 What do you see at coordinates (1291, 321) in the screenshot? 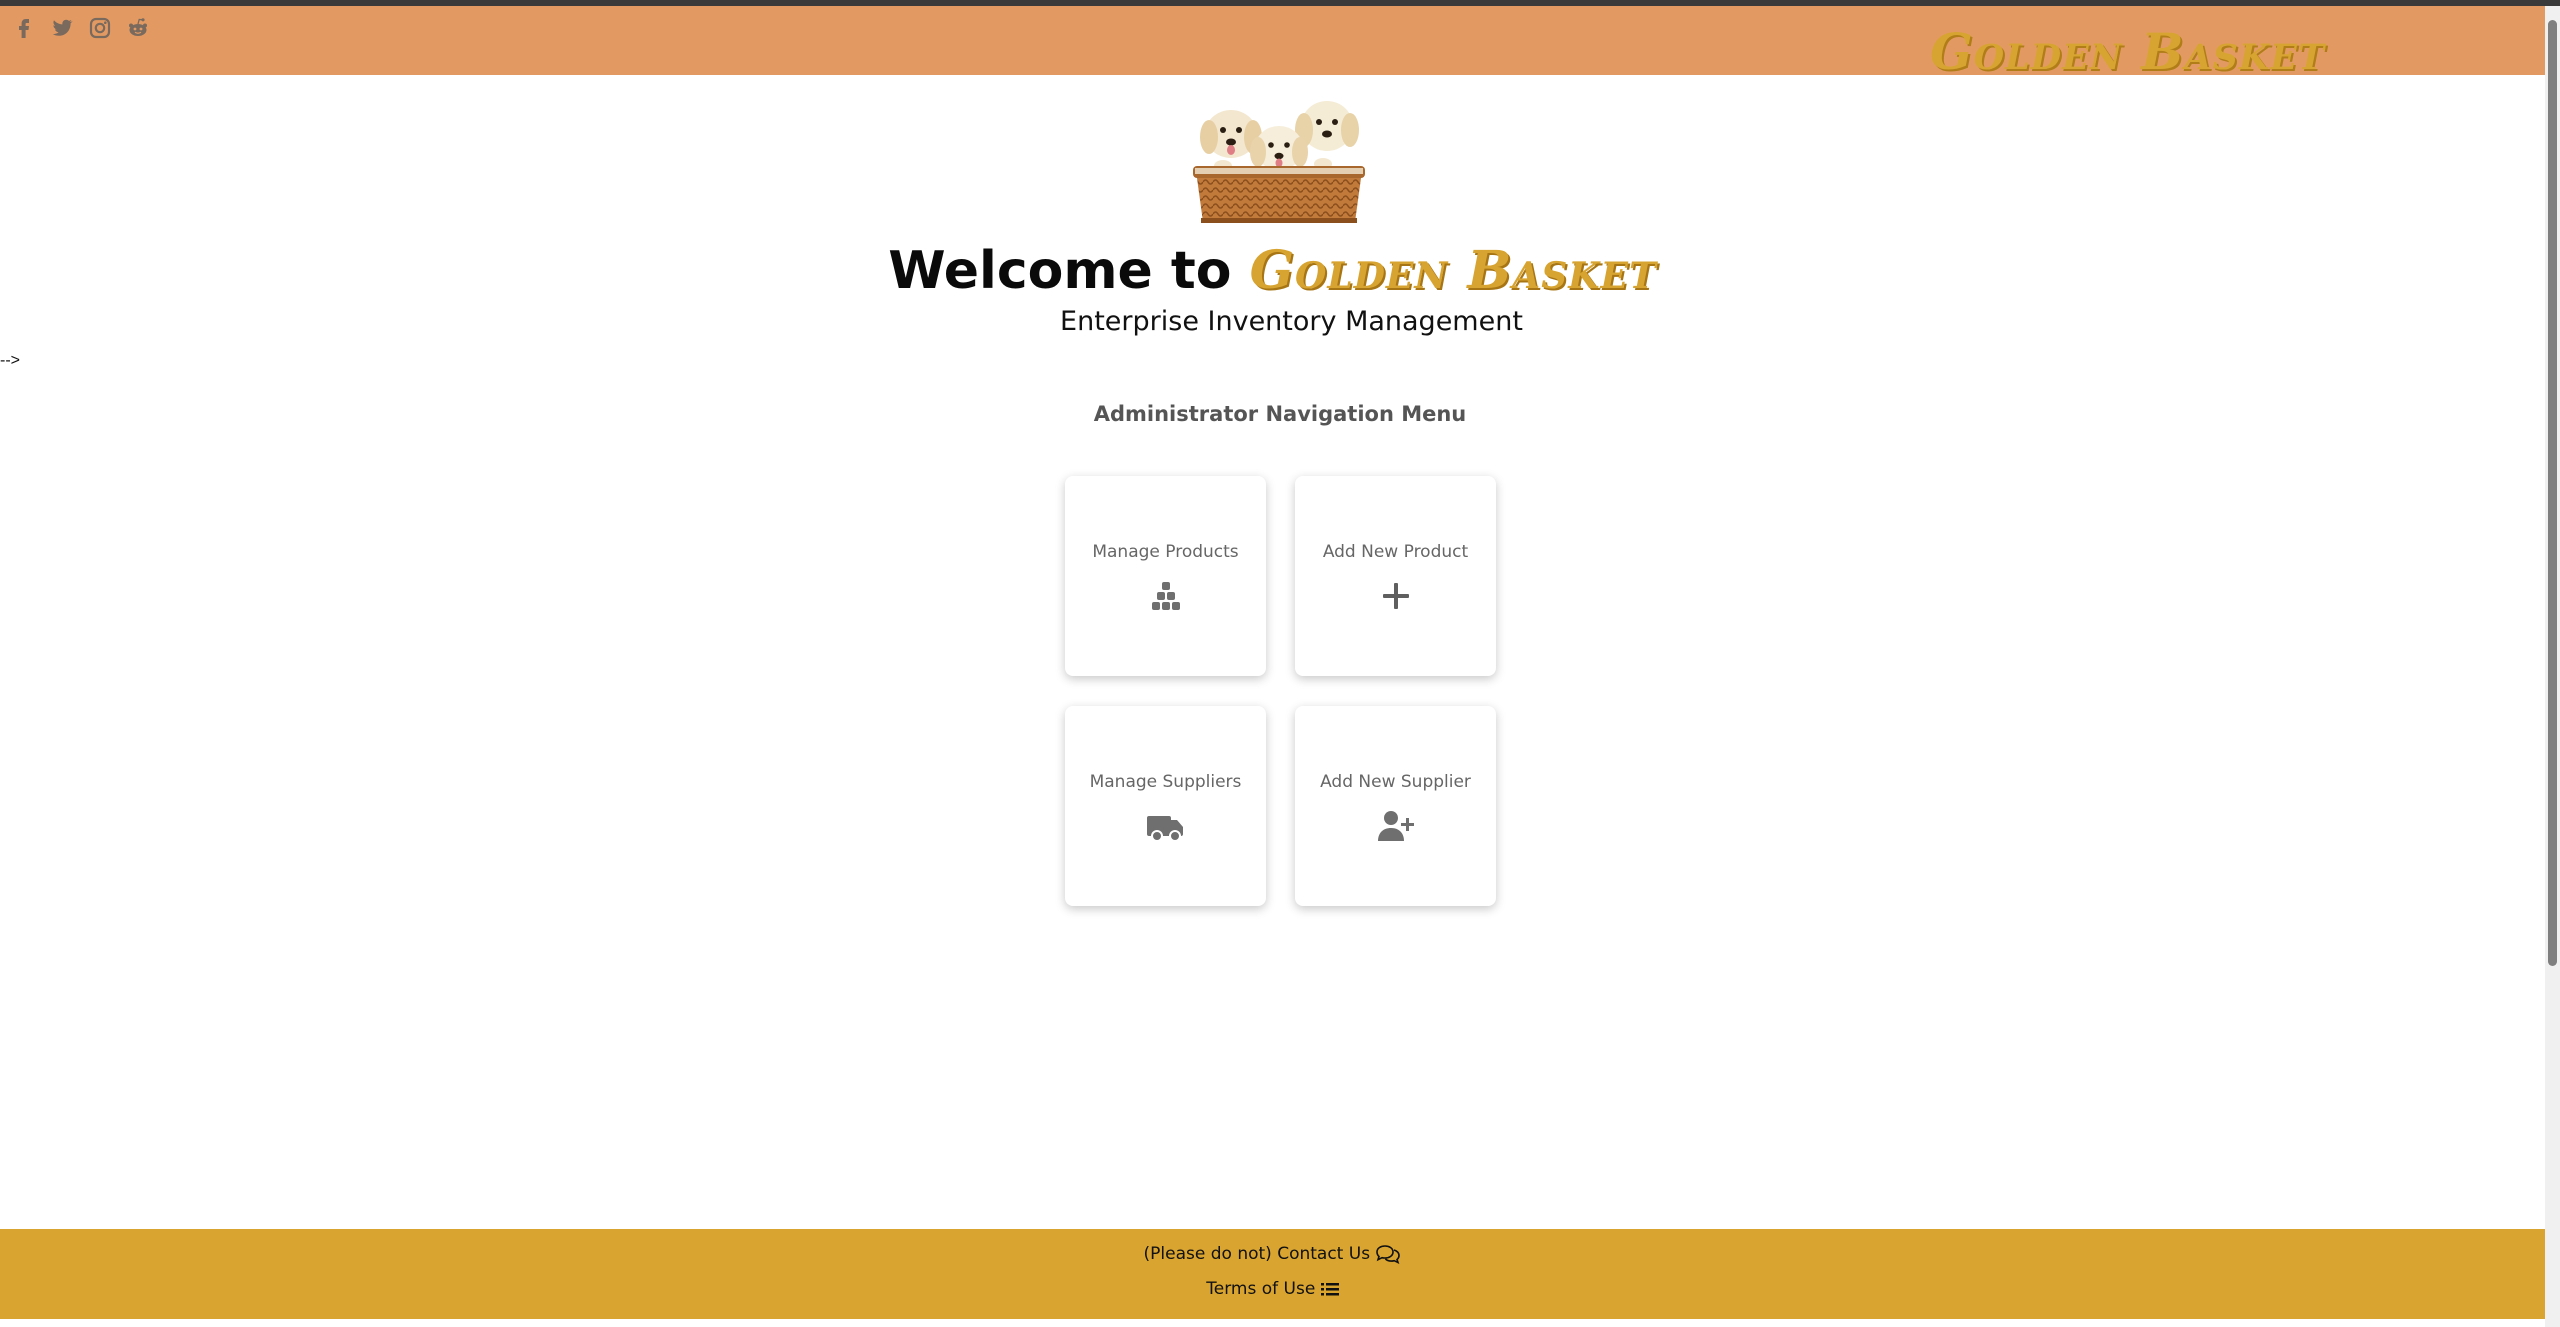
I see `page-subtitle: Enterprise Inventory Management` at bounding box center [1291, 321].